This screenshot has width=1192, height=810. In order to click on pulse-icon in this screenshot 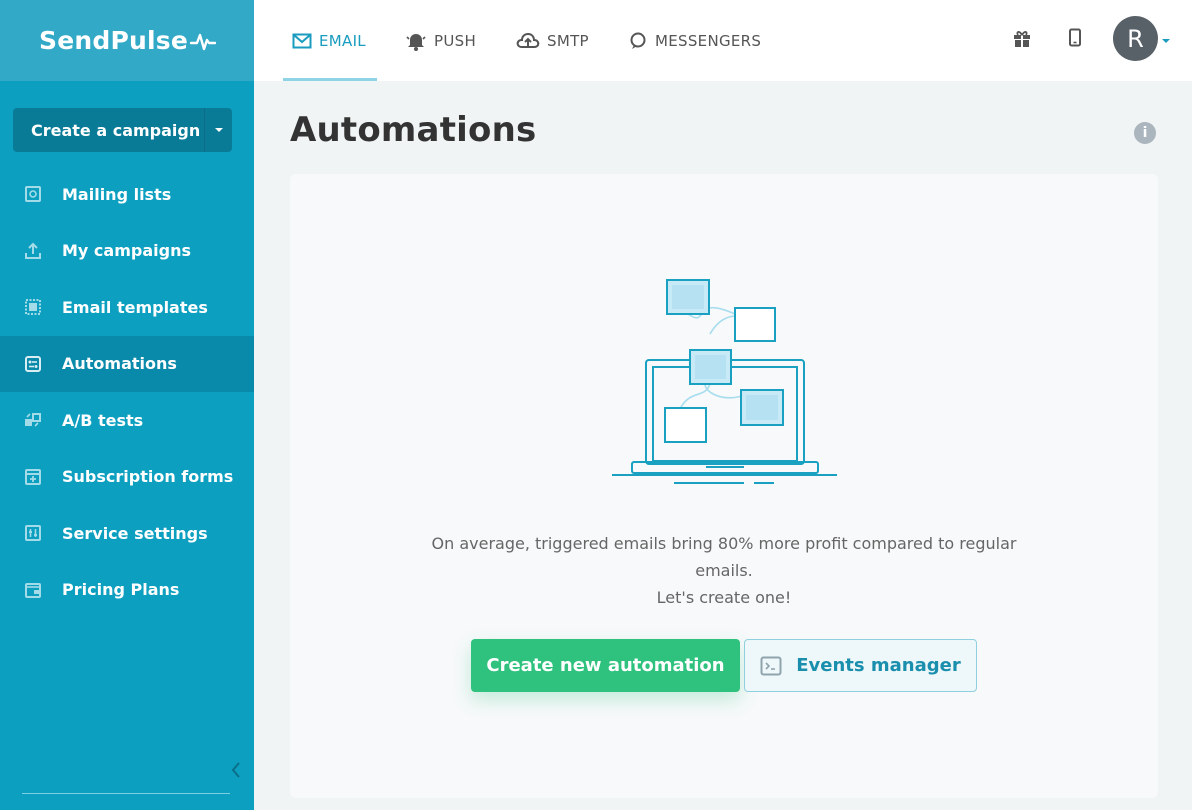, I will do `click(202, 41)`.